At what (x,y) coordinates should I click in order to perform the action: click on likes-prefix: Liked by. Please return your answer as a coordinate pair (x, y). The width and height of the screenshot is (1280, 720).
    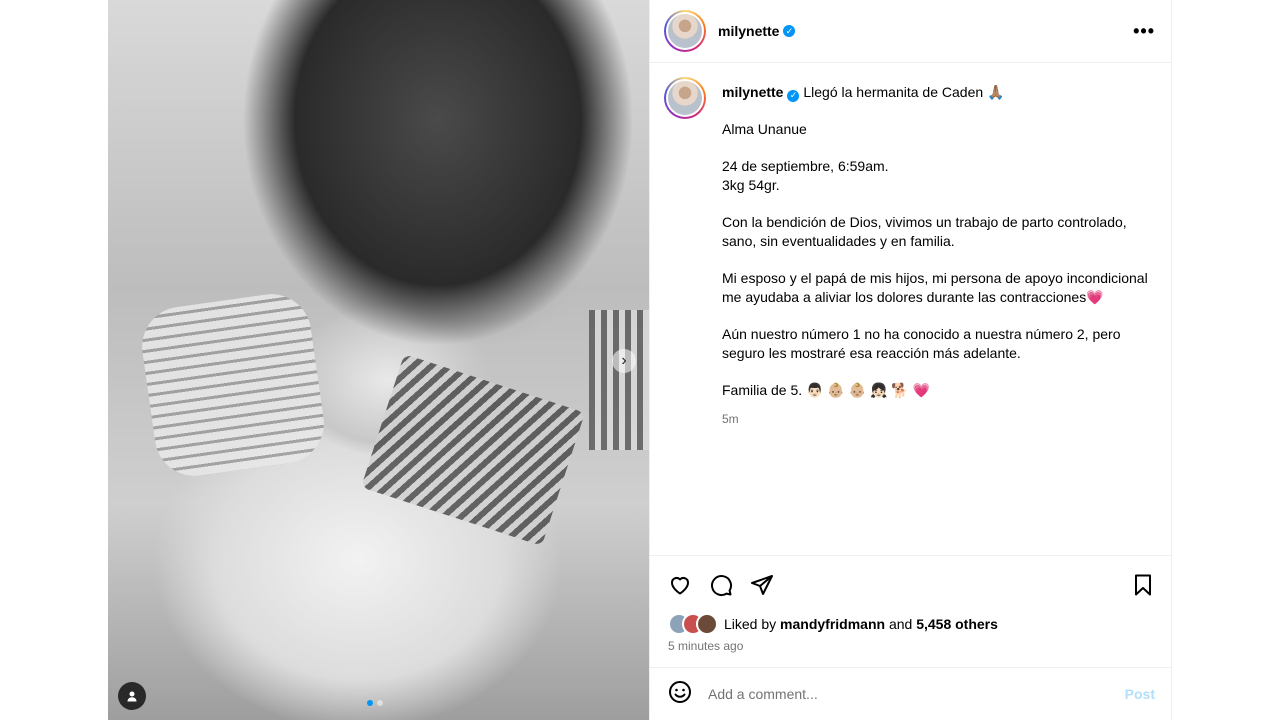
    Looking at the image, I should click on (750, 624).